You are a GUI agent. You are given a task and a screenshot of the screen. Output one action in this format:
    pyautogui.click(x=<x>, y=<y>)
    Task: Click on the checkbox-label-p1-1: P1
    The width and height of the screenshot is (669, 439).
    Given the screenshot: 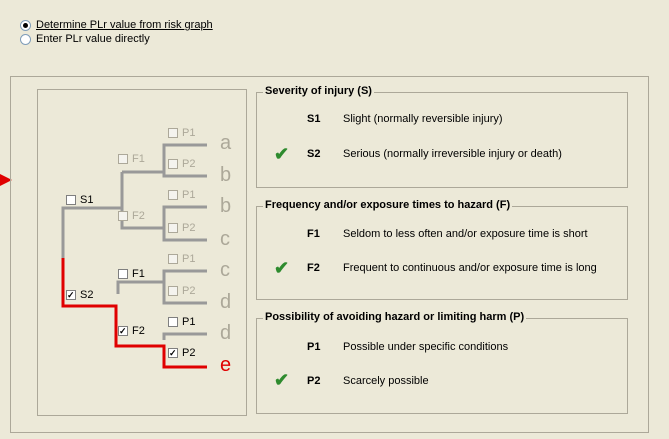 What is the action you would take?
    pyautogui.click(x=189, y=133)
    